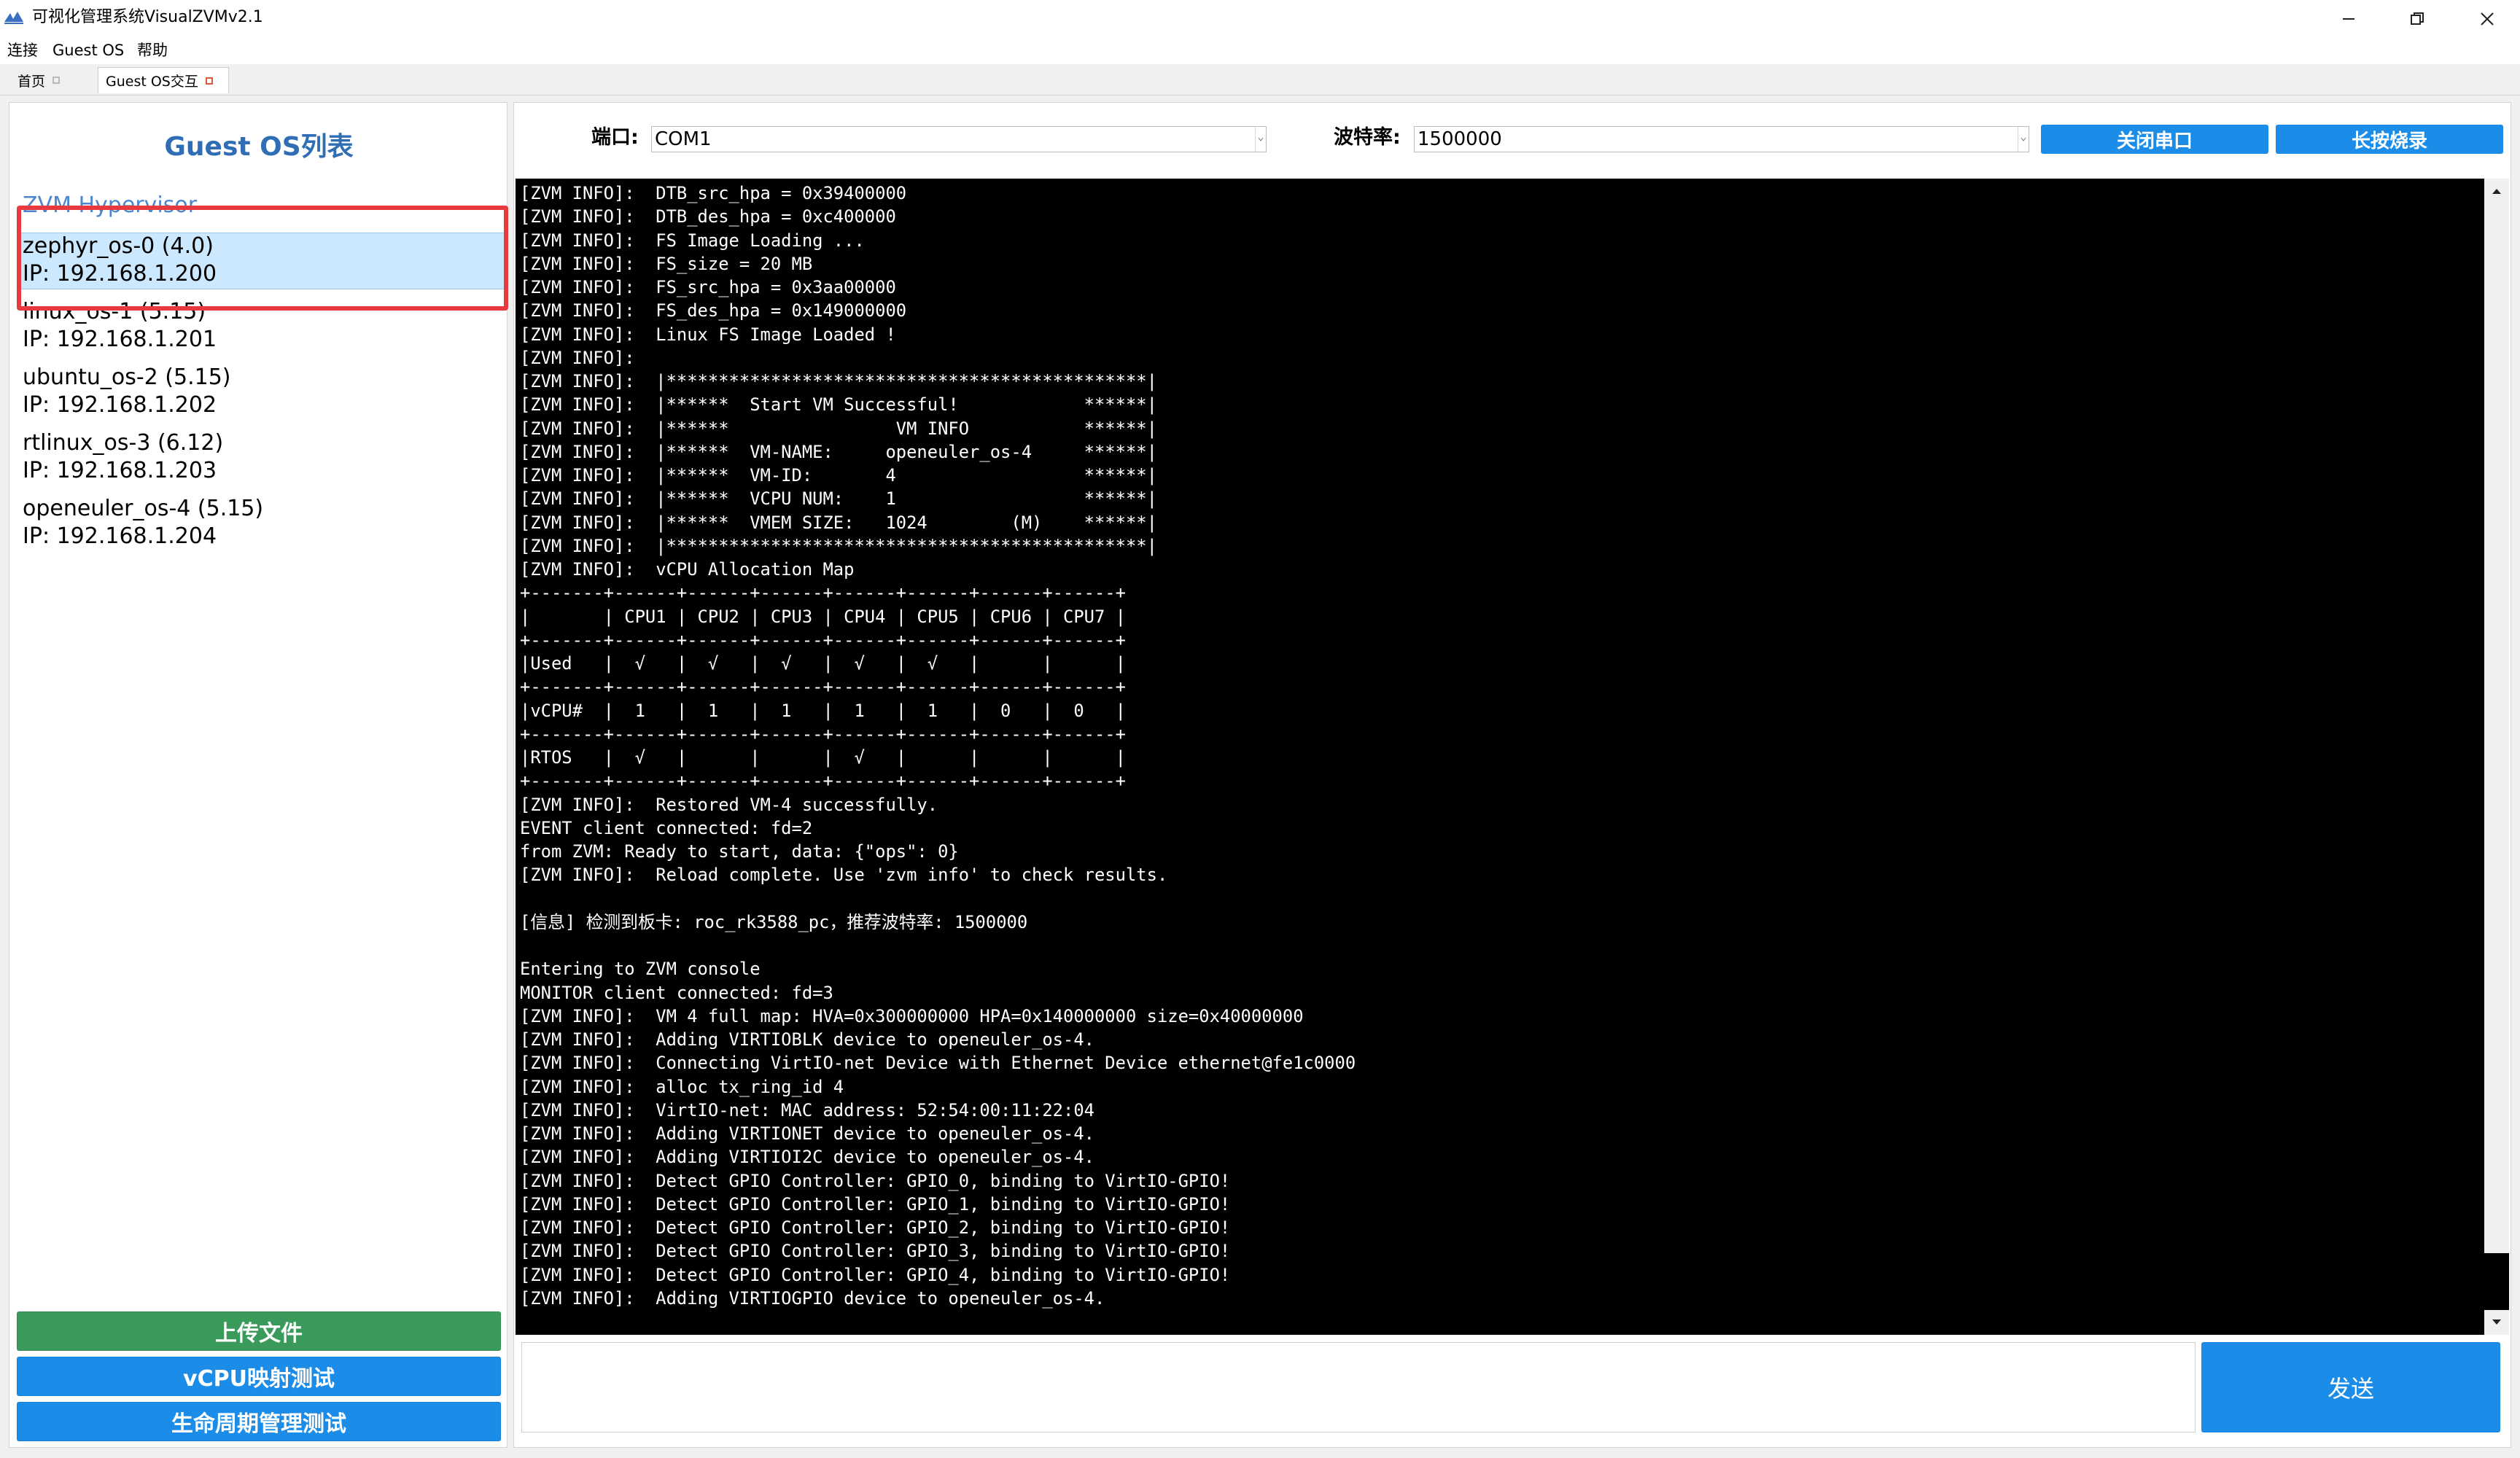  What do you see at coordinates (1260, 51) in the screenshot?
I see `menu-bar: 连接 Guest OS 帮助` at bounding box center [1260, 51].